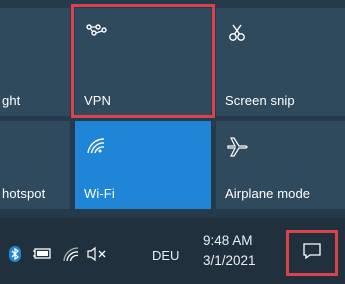  I want to click on clock-time: 9:48 AM, so click(228, 240).